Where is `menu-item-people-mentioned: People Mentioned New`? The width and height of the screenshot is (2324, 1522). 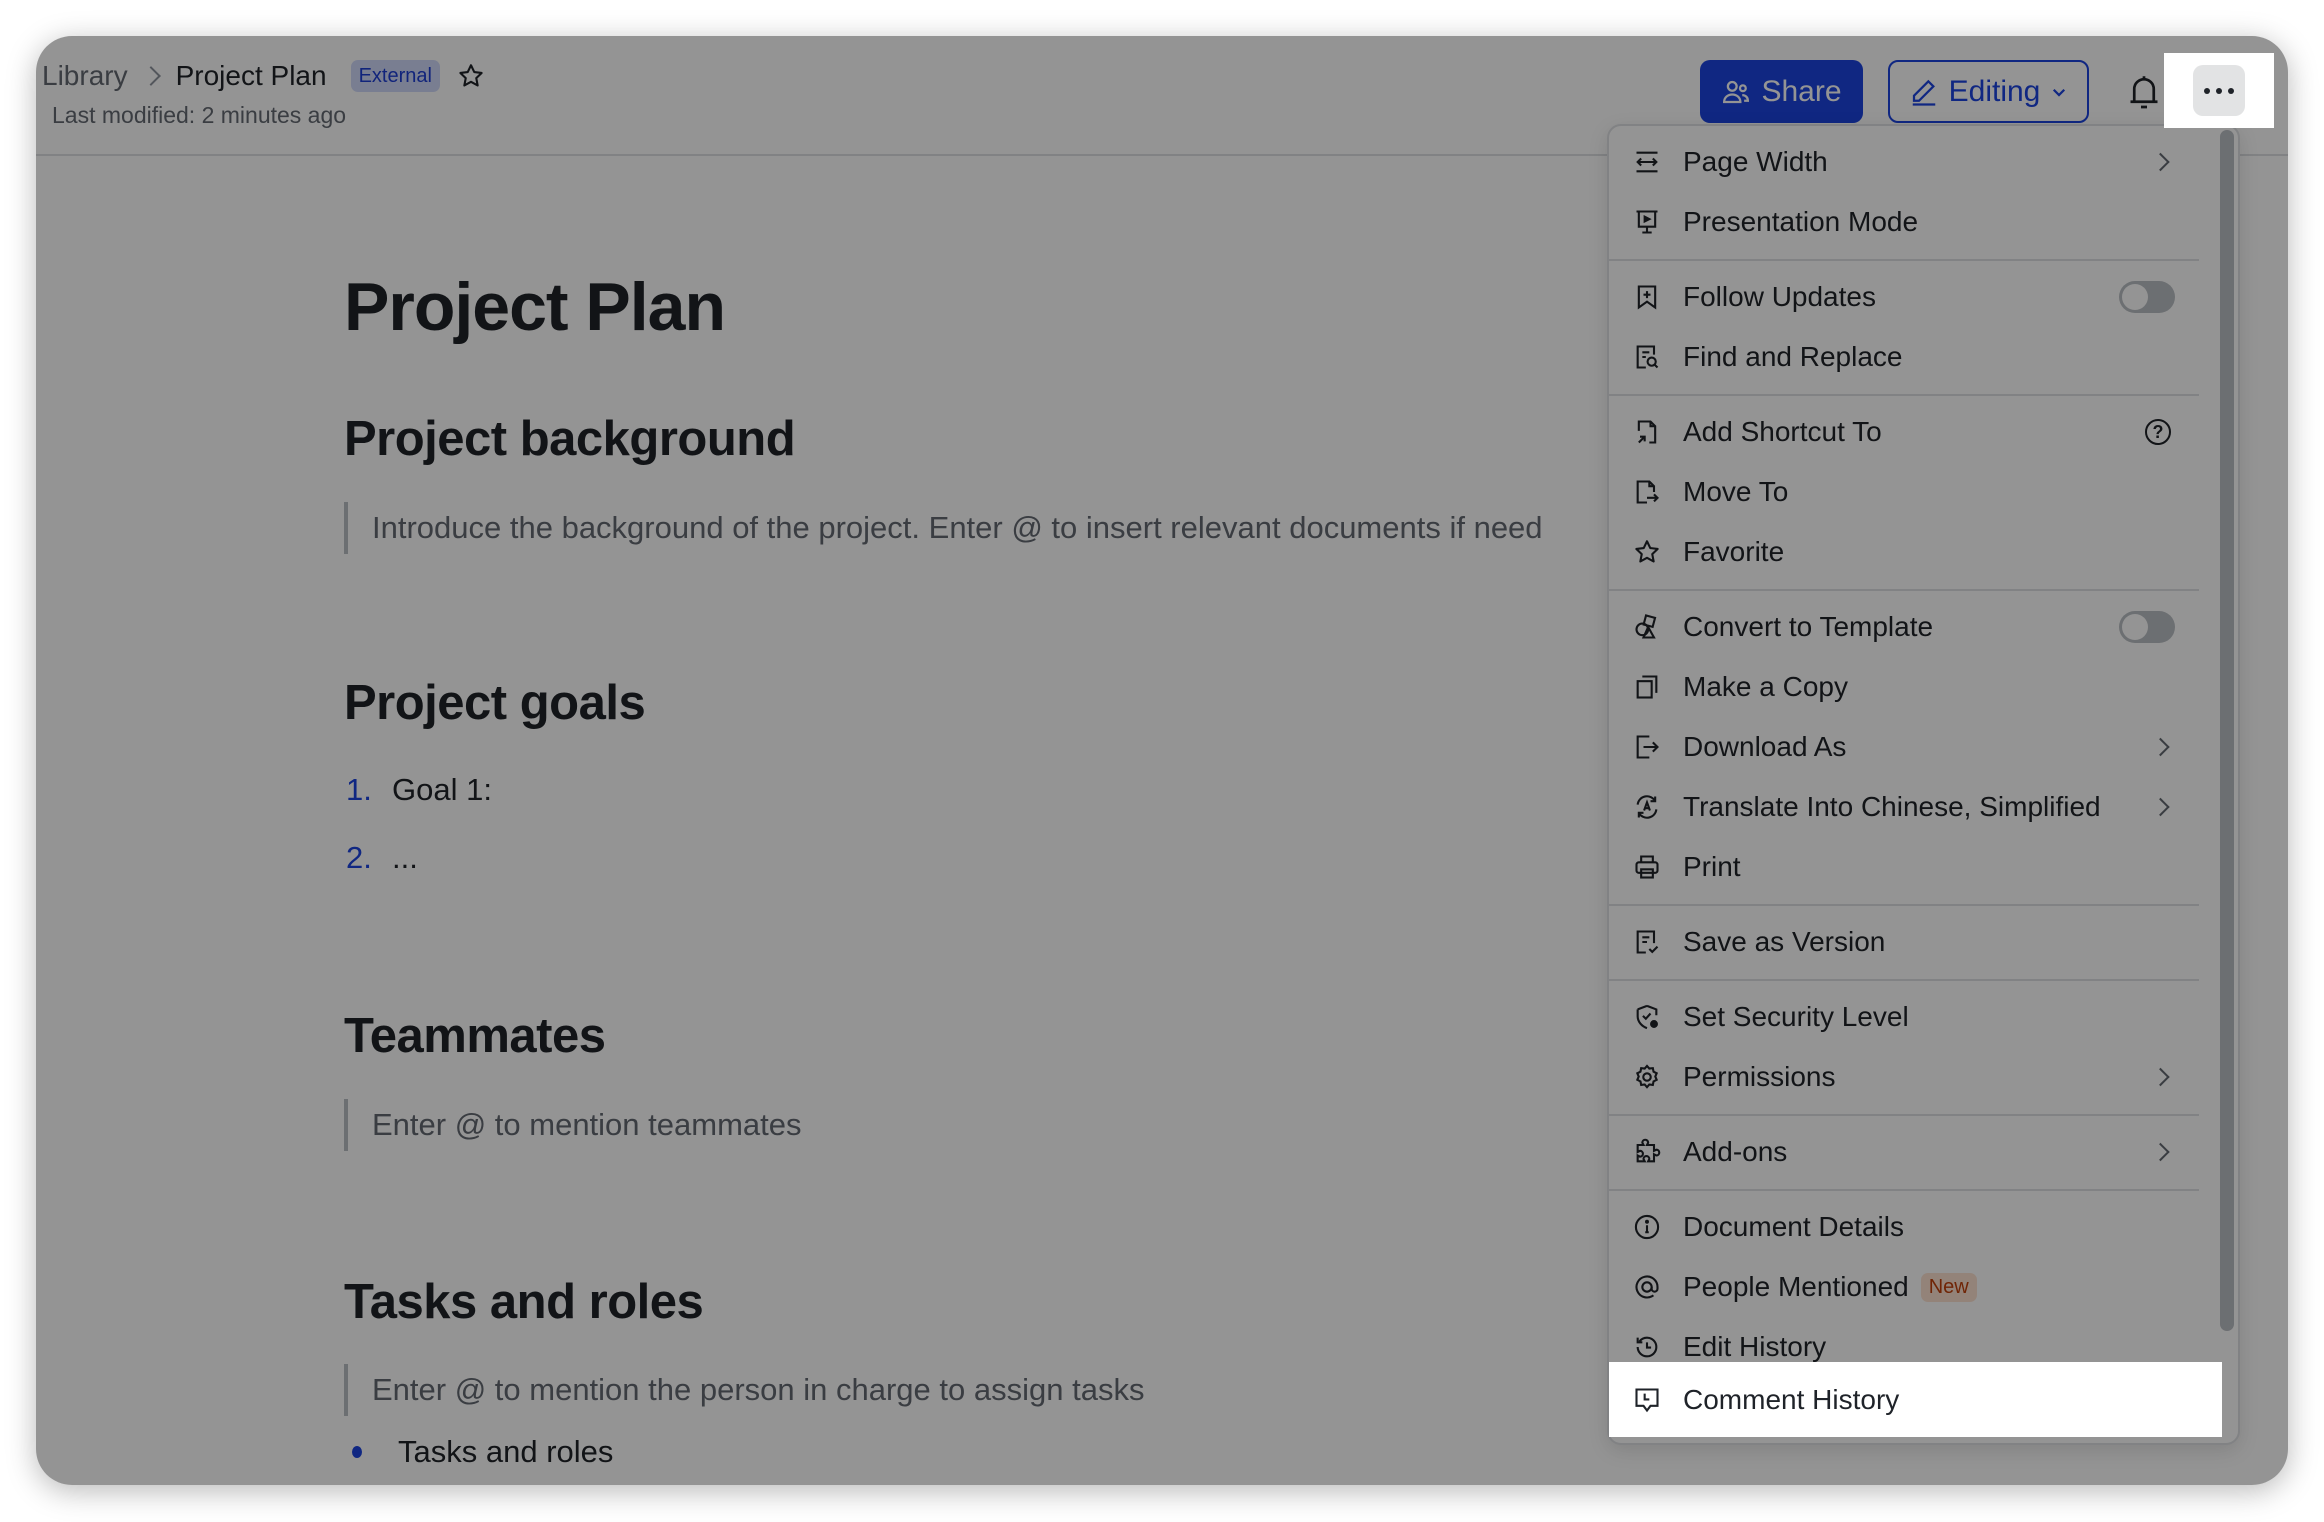
menu-item-people-mentioned: People Mentioned New is located at coordinates (1904, 1287).